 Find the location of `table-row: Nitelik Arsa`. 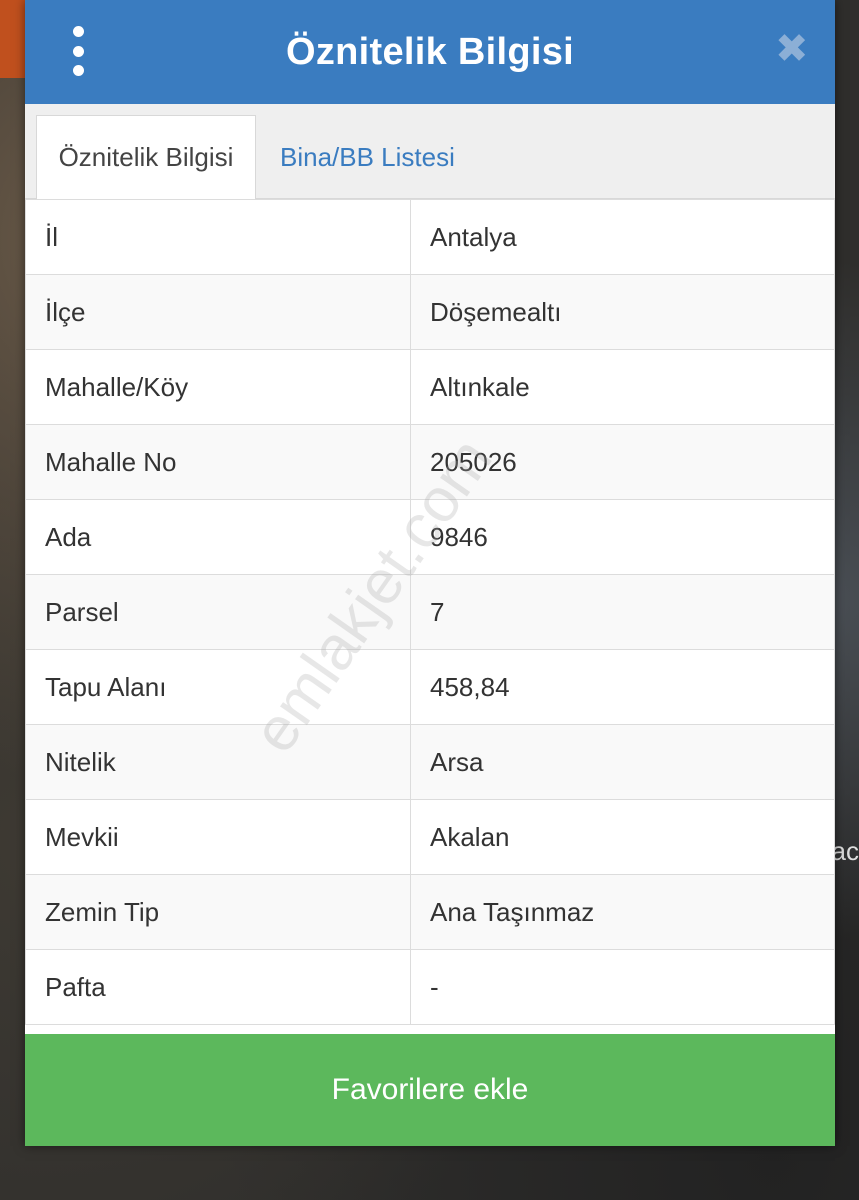

table-row: Nitelik Arsa is located at coordinates (430, 762).